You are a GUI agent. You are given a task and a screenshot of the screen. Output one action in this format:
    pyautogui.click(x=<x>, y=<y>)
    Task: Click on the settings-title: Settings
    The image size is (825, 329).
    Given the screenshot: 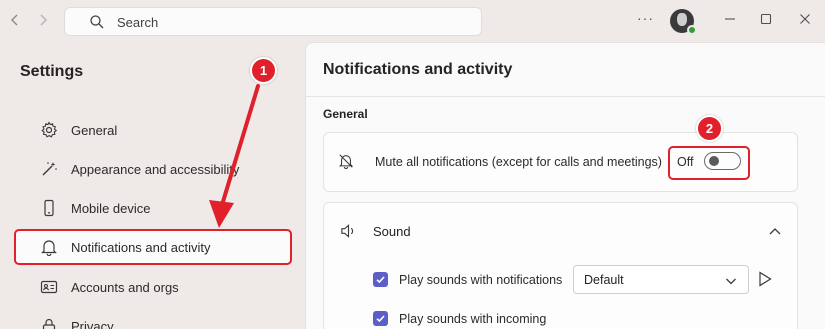 What is the action you would take?
    pyautogui.click(x=52, y=71)
    